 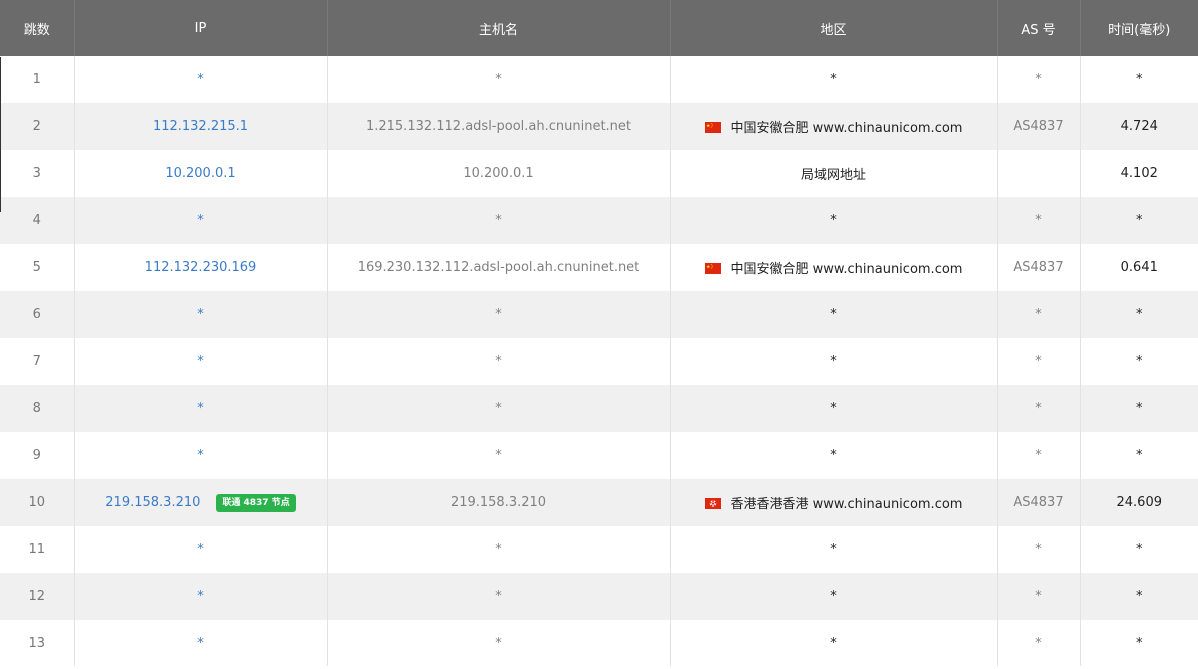 What do you see at coordinates (37, 79) in the screenshot?
I see `hop-cell: 1` at bounding box center [37, 79].